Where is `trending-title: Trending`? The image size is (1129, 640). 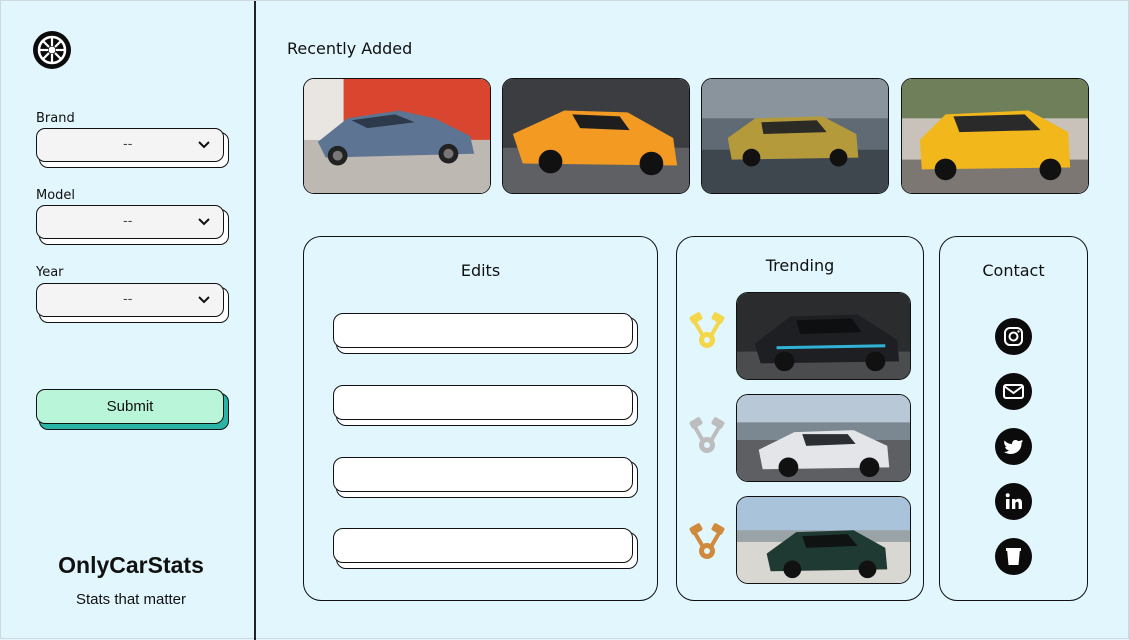
trending-title: Trending is located at coordinates (800, 265).